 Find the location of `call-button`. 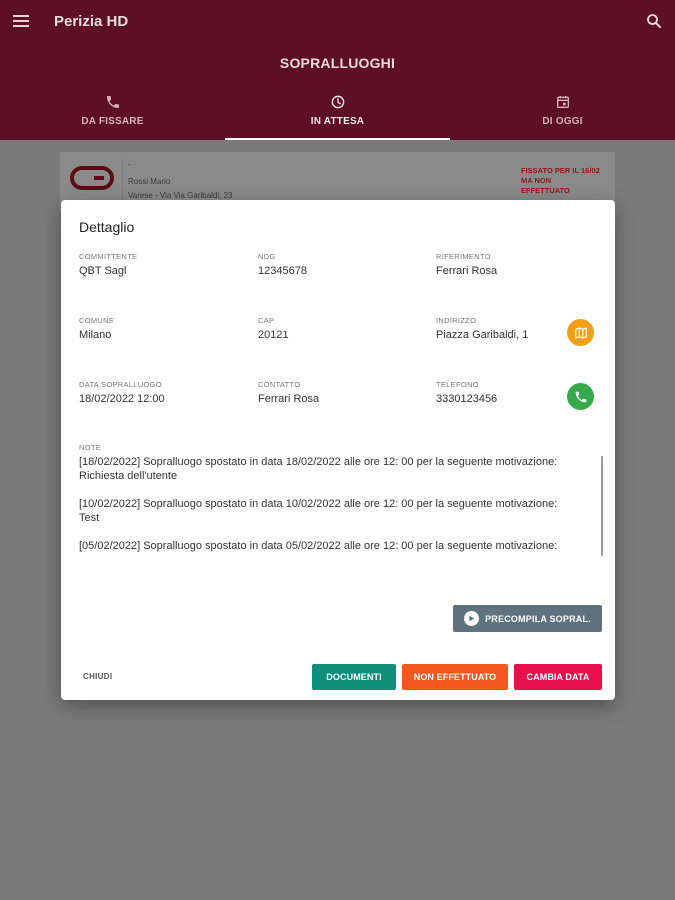

call-button is located at coordinates (580, 396).